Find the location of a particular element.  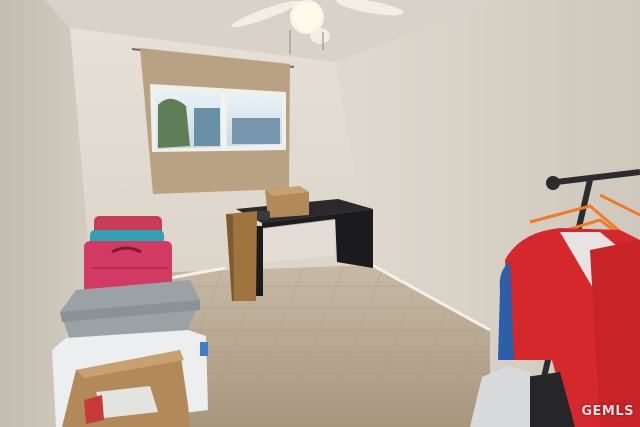

watermark-logo: GEMLS is located at coordinates (607, 411).